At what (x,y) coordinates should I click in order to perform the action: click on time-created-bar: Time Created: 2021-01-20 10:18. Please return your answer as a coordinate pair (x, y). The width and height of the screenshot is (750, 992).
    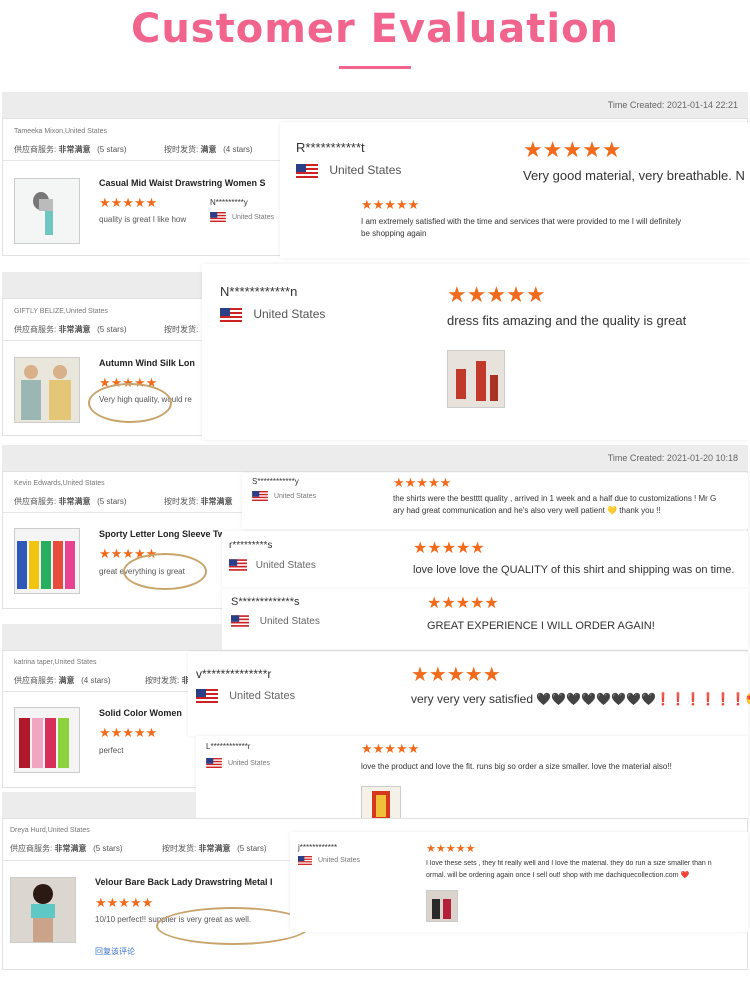
    Looking at the image, I should click on (375, 458).